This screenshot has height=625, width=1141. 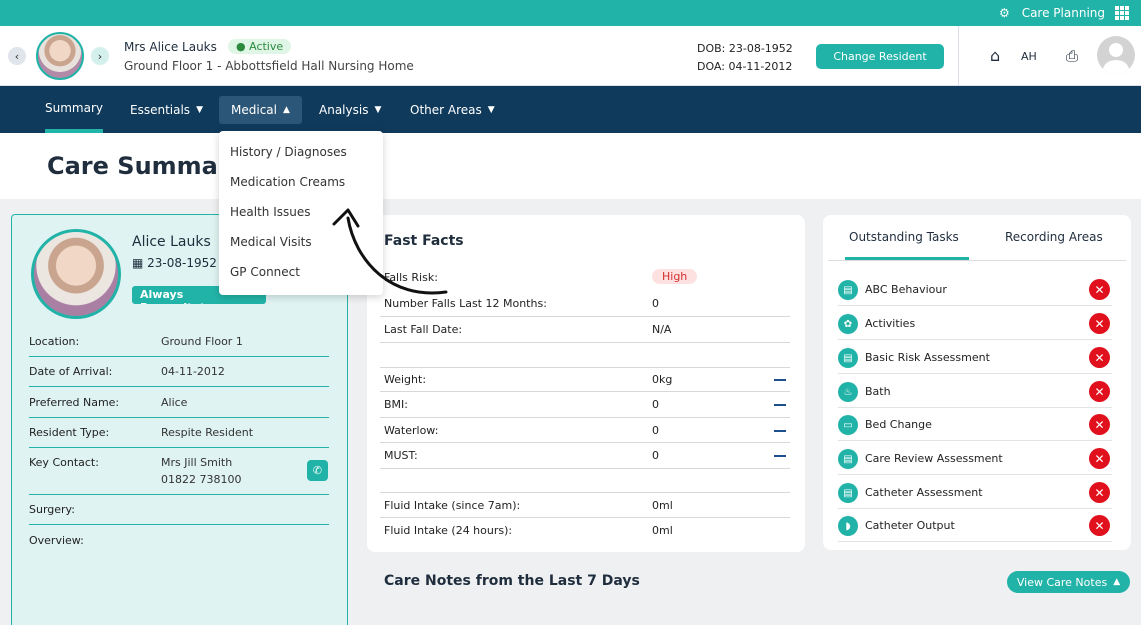 What do you see at coordinates (745, 58) in the screenshot?
I see `dates-block: DOB: 23-08-1952 DOA: 04-11-2012` at bounding box center [745, 58].